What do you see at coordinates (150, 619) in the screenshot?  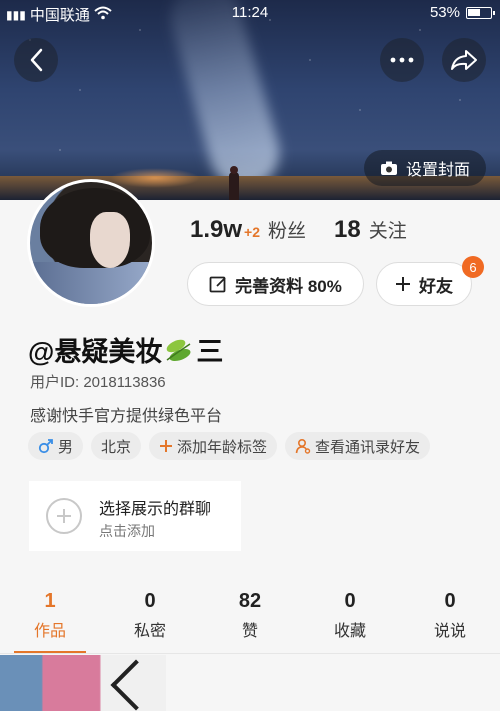 I see `tab-private: 0 私密` at bounding box center [150, 619].